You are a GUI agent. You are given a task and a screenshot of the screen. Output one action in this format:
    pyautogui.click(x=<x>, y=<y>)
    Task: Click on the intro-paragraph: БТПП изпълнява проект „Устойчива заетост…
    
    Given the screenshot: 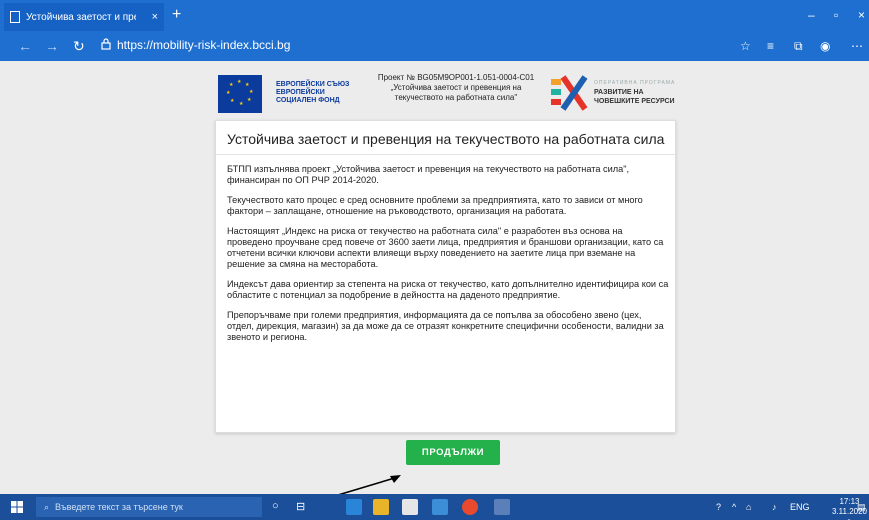 What is the action you would take?
    pyautogui.click(x=428, y=174)
    